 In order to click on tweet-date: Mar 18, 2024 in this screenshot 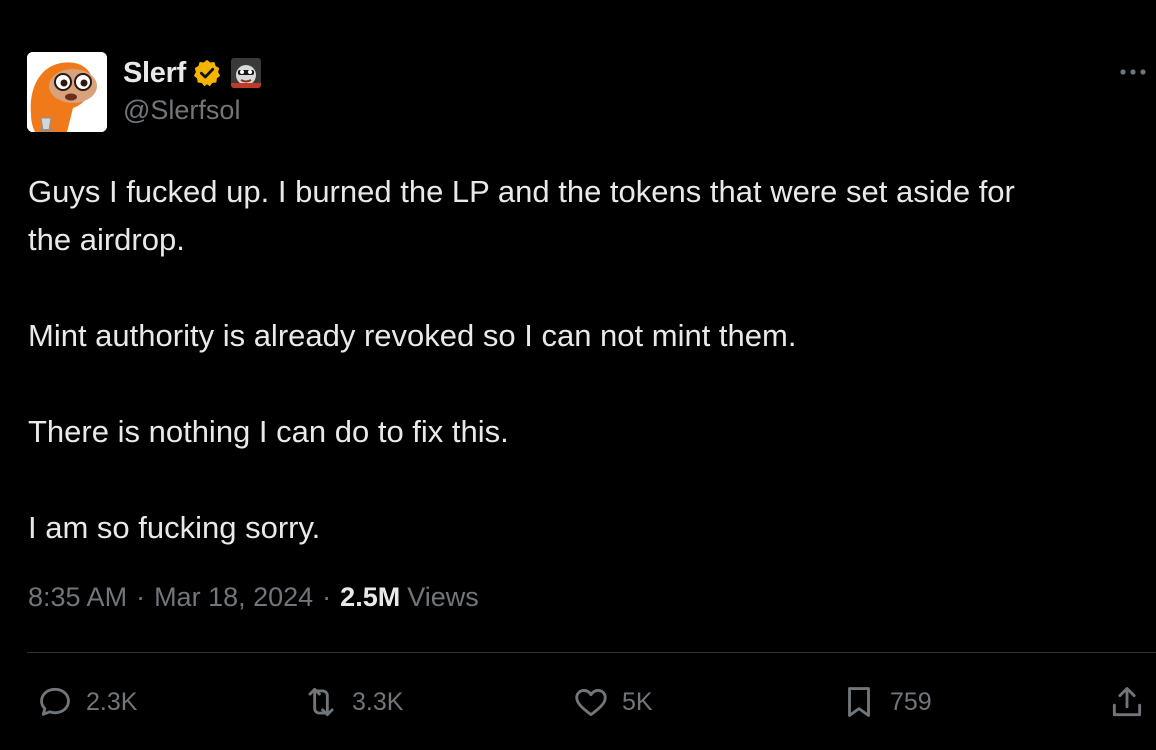, I will do `click(233, 597)`.